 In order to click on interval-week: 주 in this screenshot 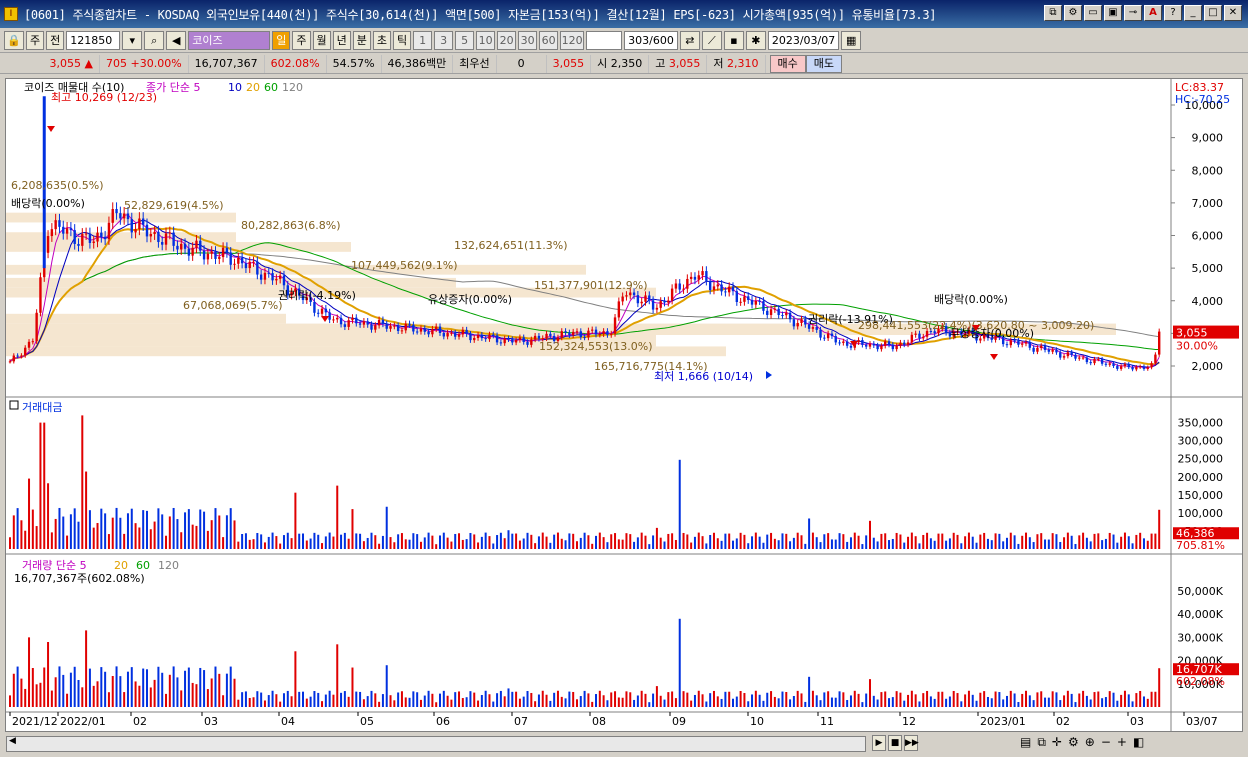, I will do `click(301, 40)`.